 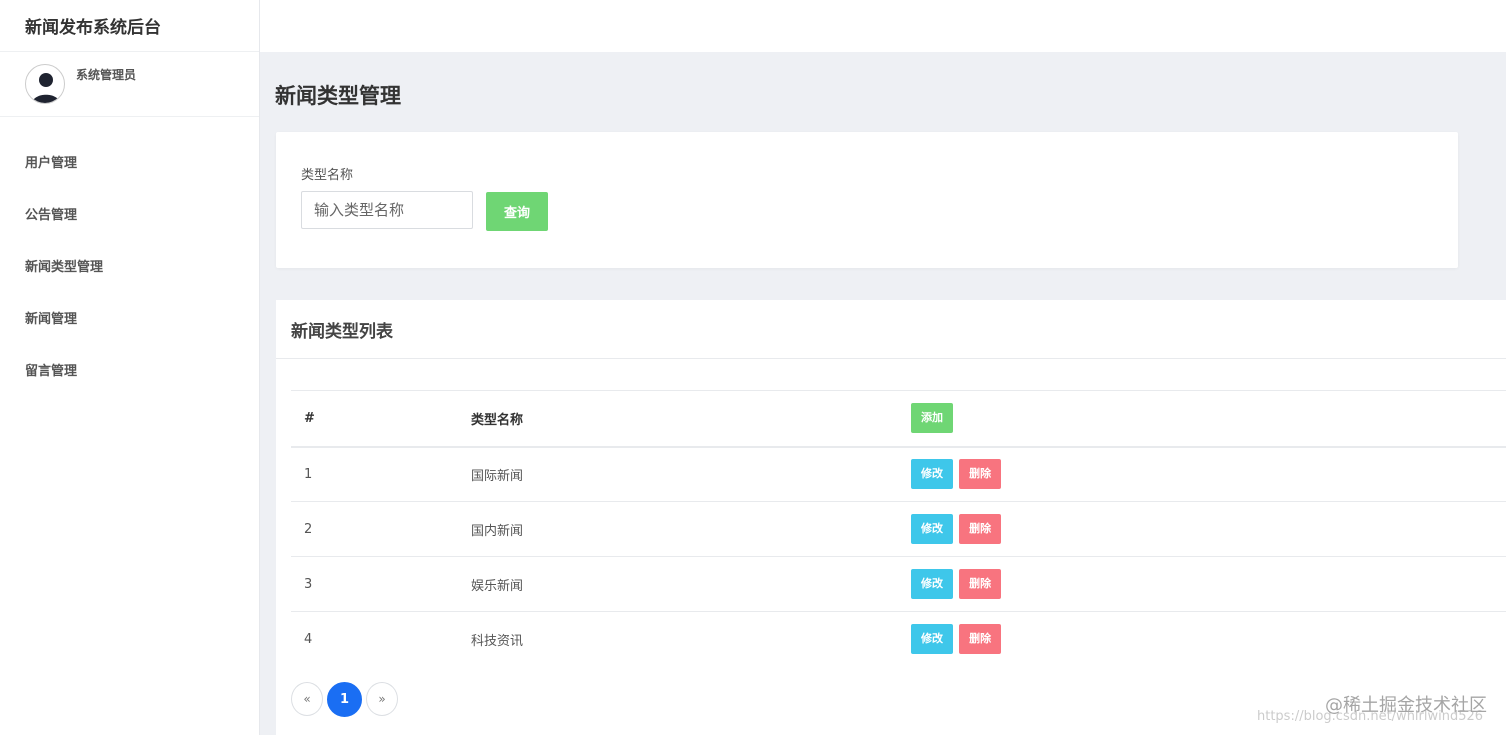 What do you see at coordinates (308, 474) in the screenshot?
I see `row-index: 1` at bounding box center [308, 474].